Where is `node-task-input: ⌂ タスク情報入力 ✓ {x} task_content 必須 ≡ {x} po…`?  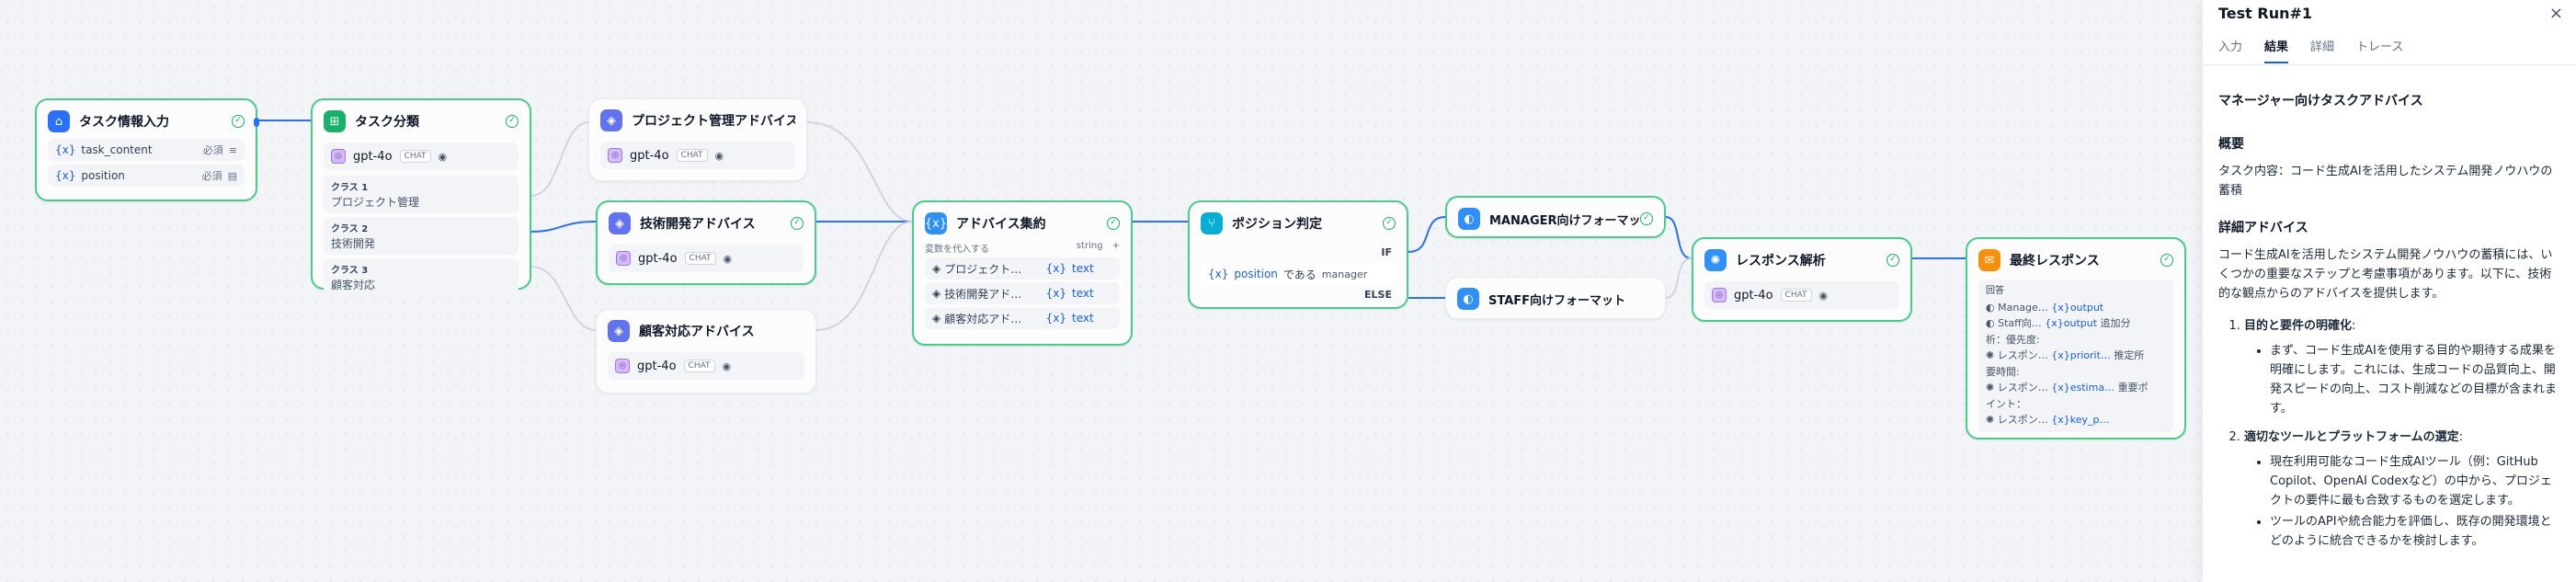
node-task-input: ⌂ タスク情報入力 ✓ {x} task_content 必須 ≡ {x} po… is located at coordinates (147, 149).